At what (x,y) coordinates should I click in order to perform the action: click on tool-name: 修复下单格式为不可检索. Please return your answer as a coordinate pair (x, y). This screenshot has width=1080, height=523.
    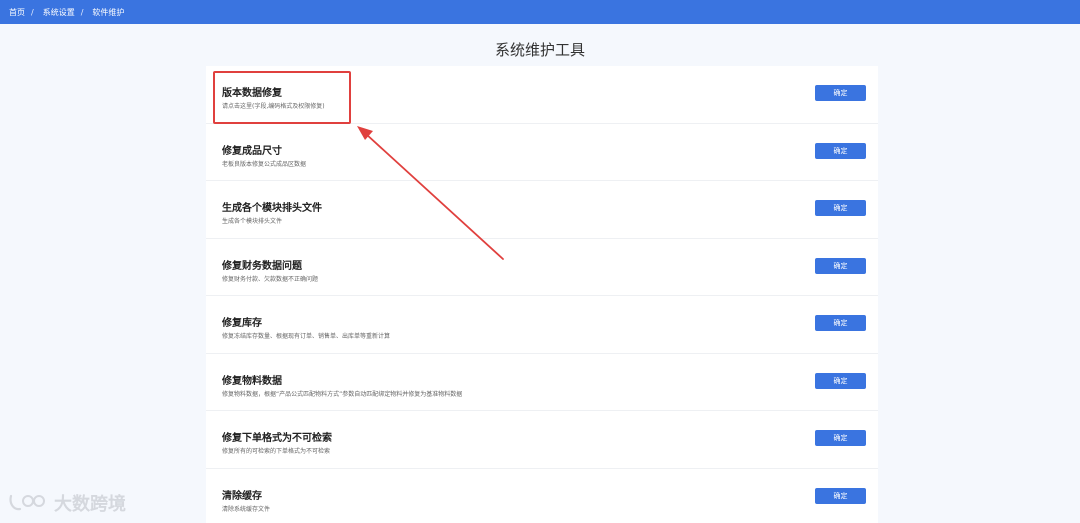
    Looking at the image, I should click on (277, 438).